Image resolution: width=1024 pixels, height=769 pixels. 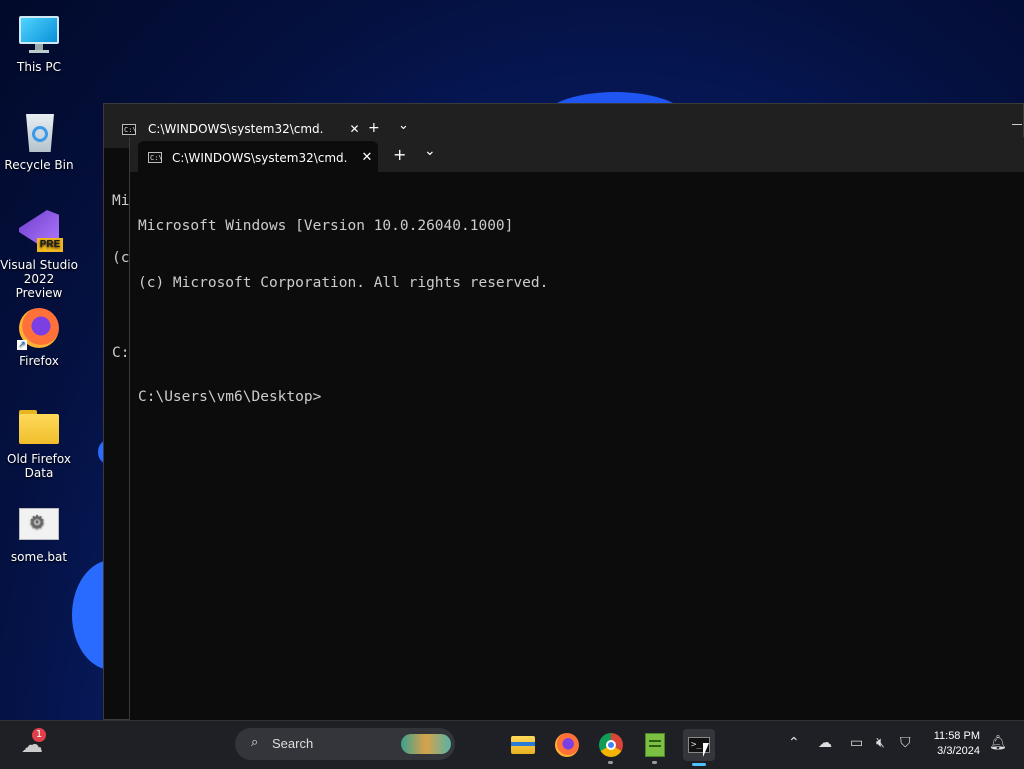 I want to click on security-shield-icon: ⛉, so click(x=905, y=743).